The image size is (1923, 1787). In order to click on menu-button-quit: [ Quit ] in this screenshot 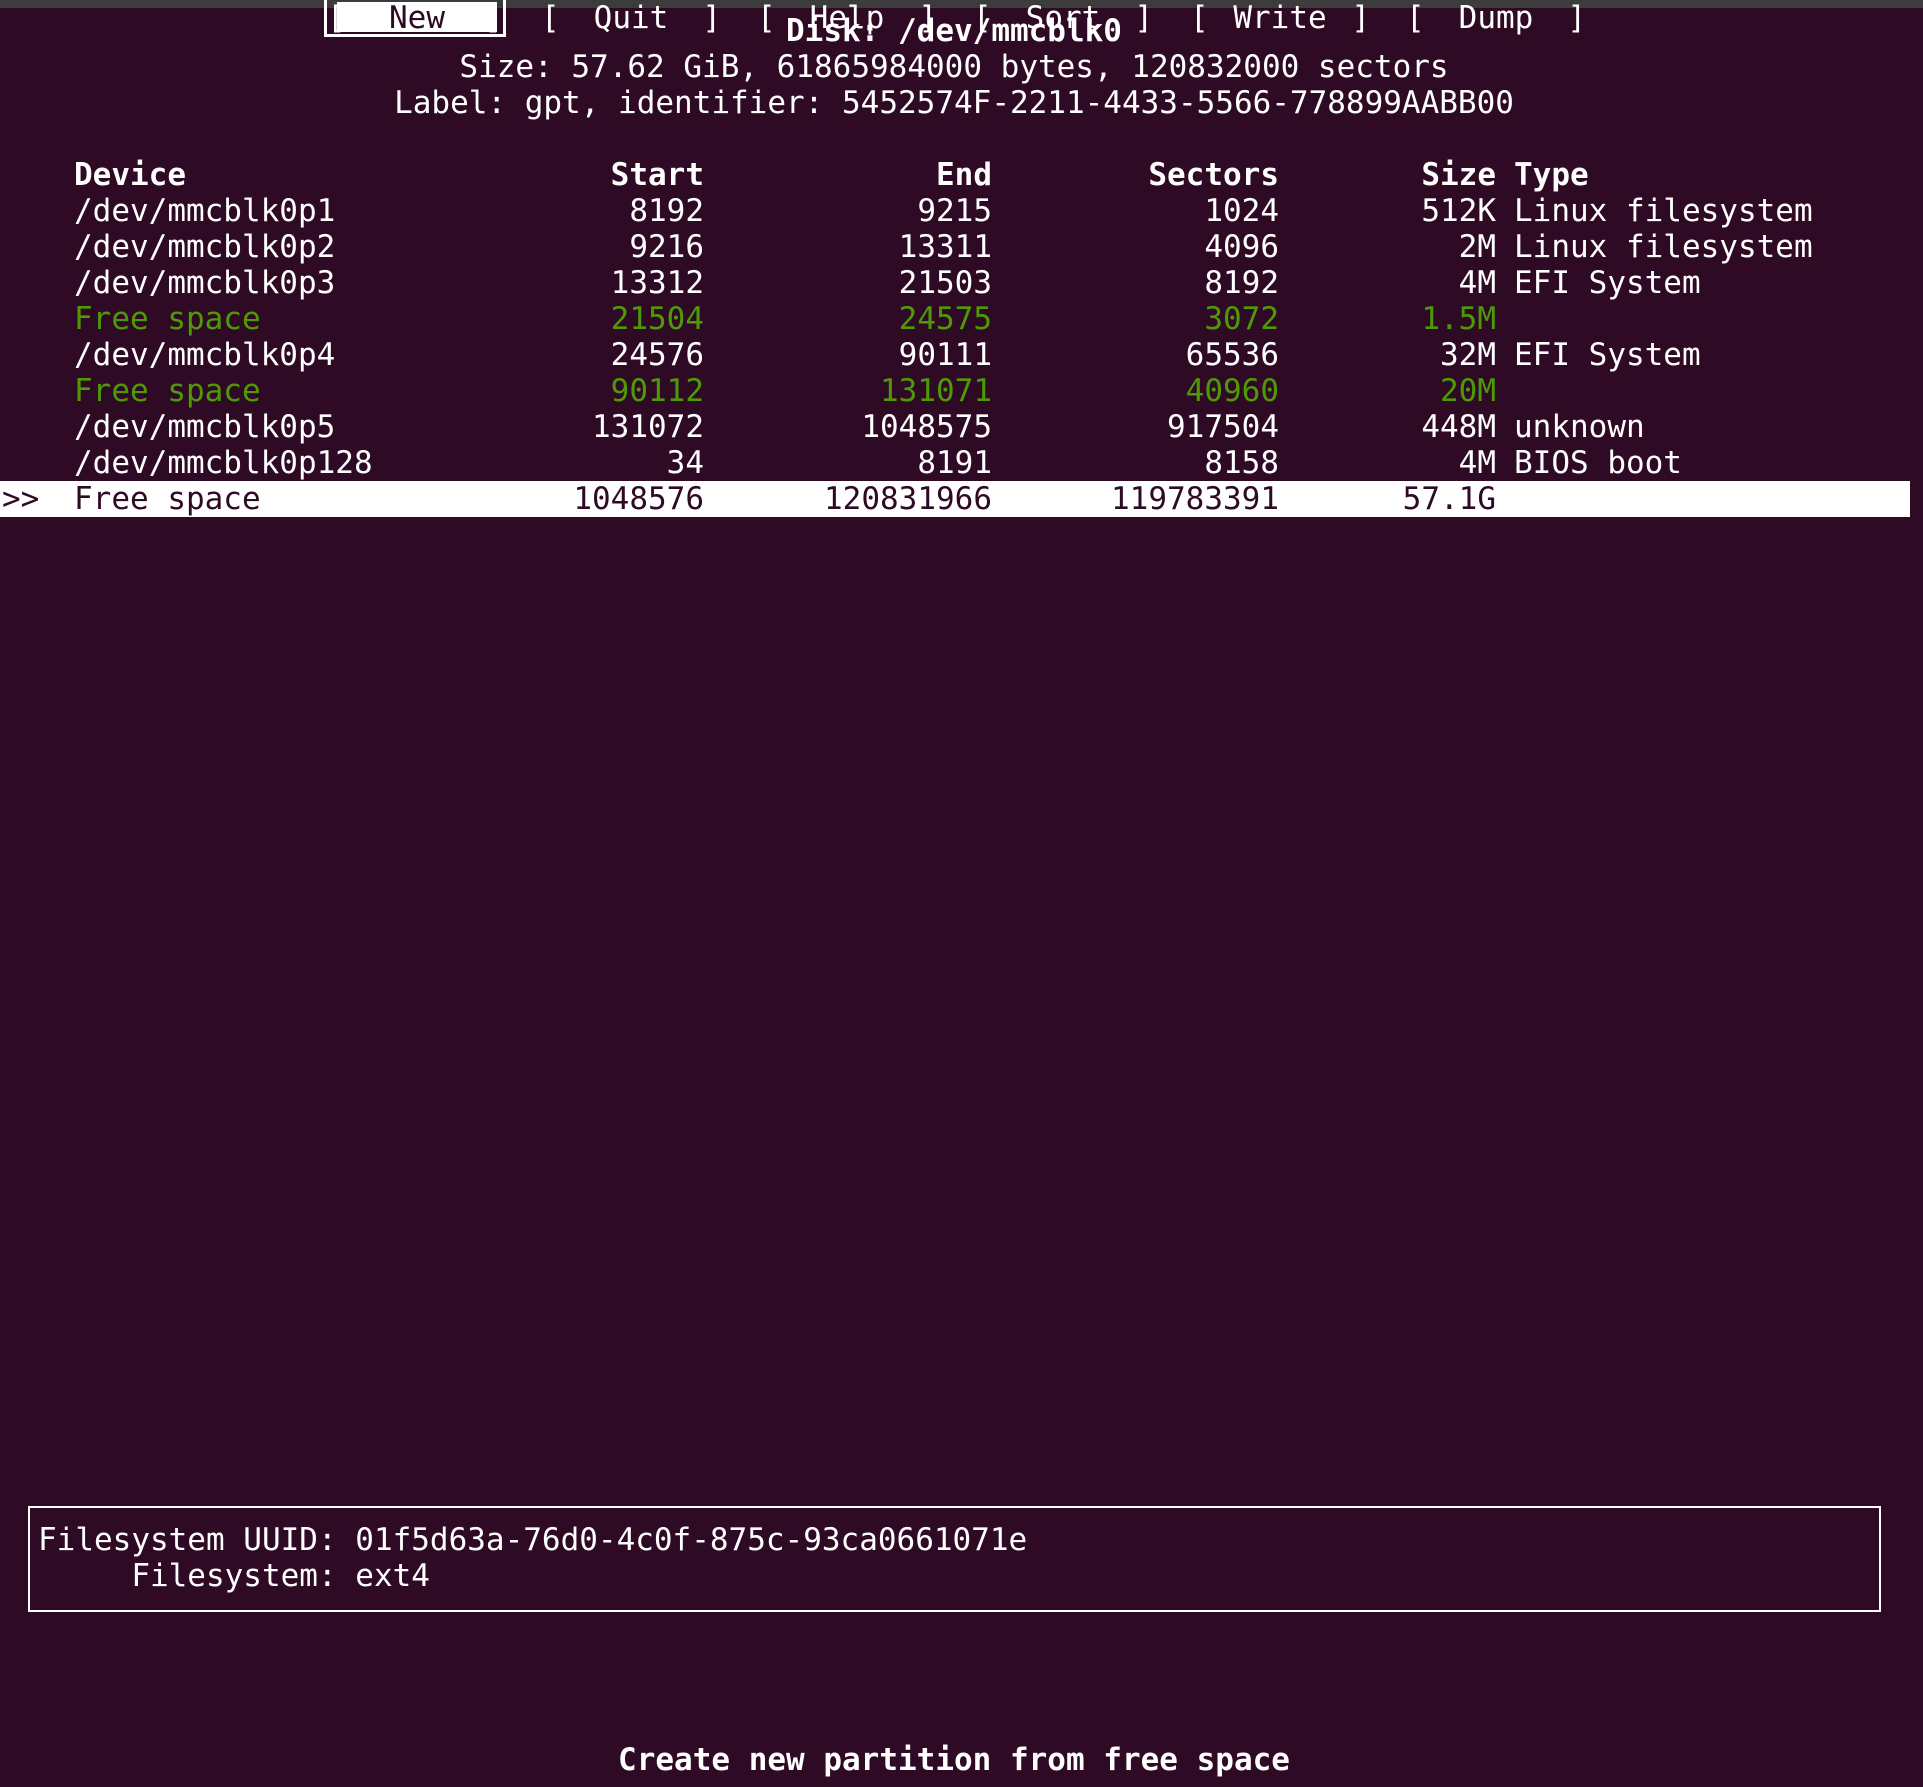, I will do `click(631, 18)`.